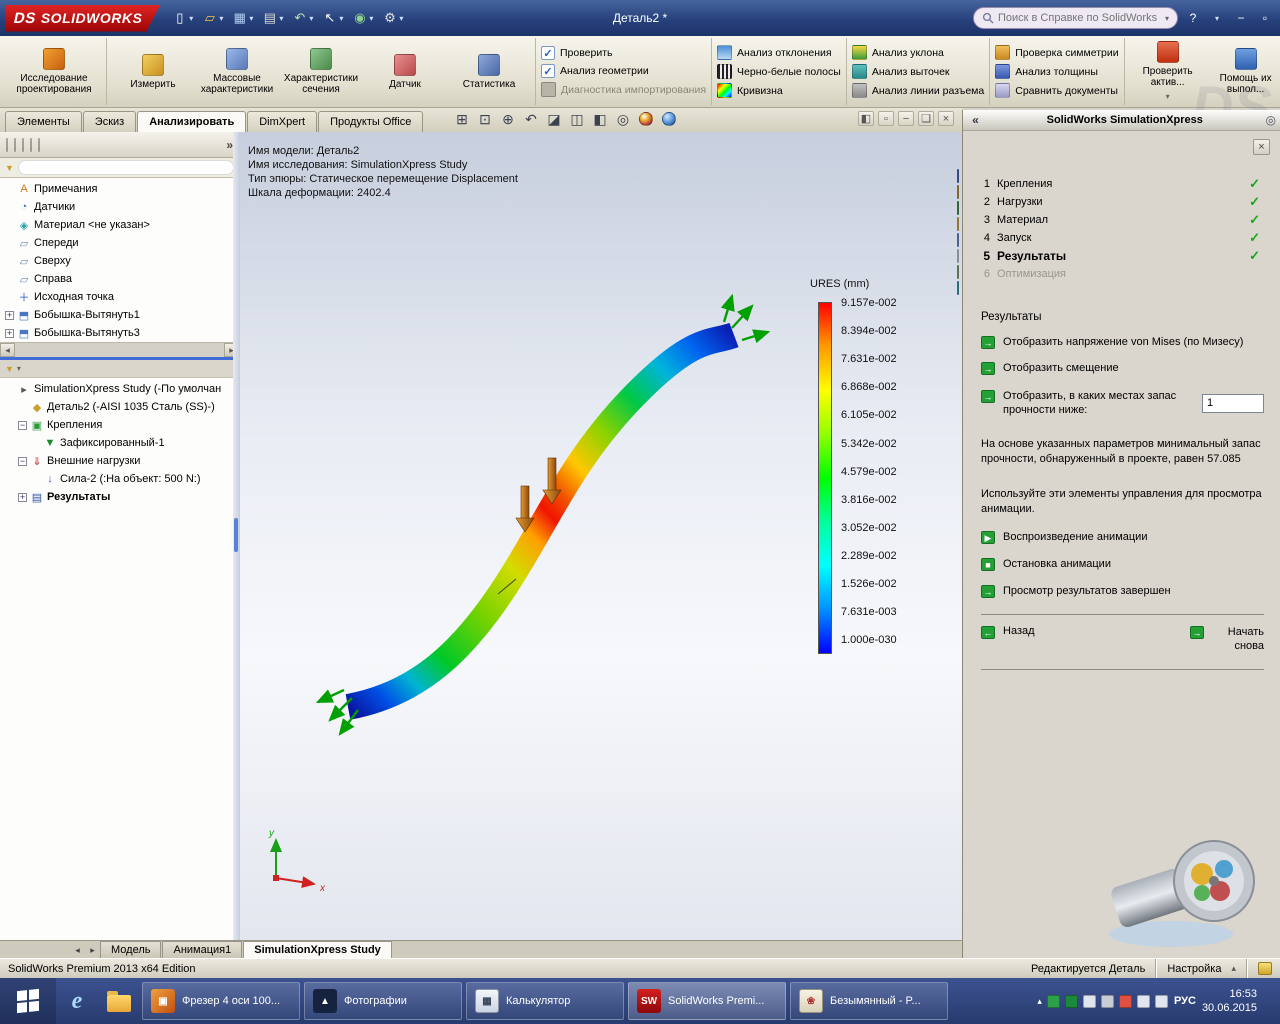 This screenshot has height=1024, width=1280. Describe the element at coordinates (1075, 18) in the screenshot. I see `help-search: ▾` at that location.